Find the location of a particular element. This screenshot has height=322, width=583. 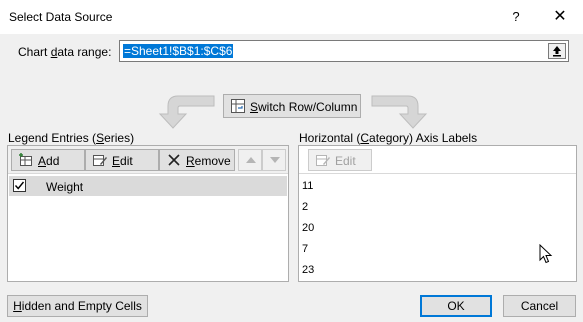

remove-series-label: Remove is located at coordinates (208, 161).